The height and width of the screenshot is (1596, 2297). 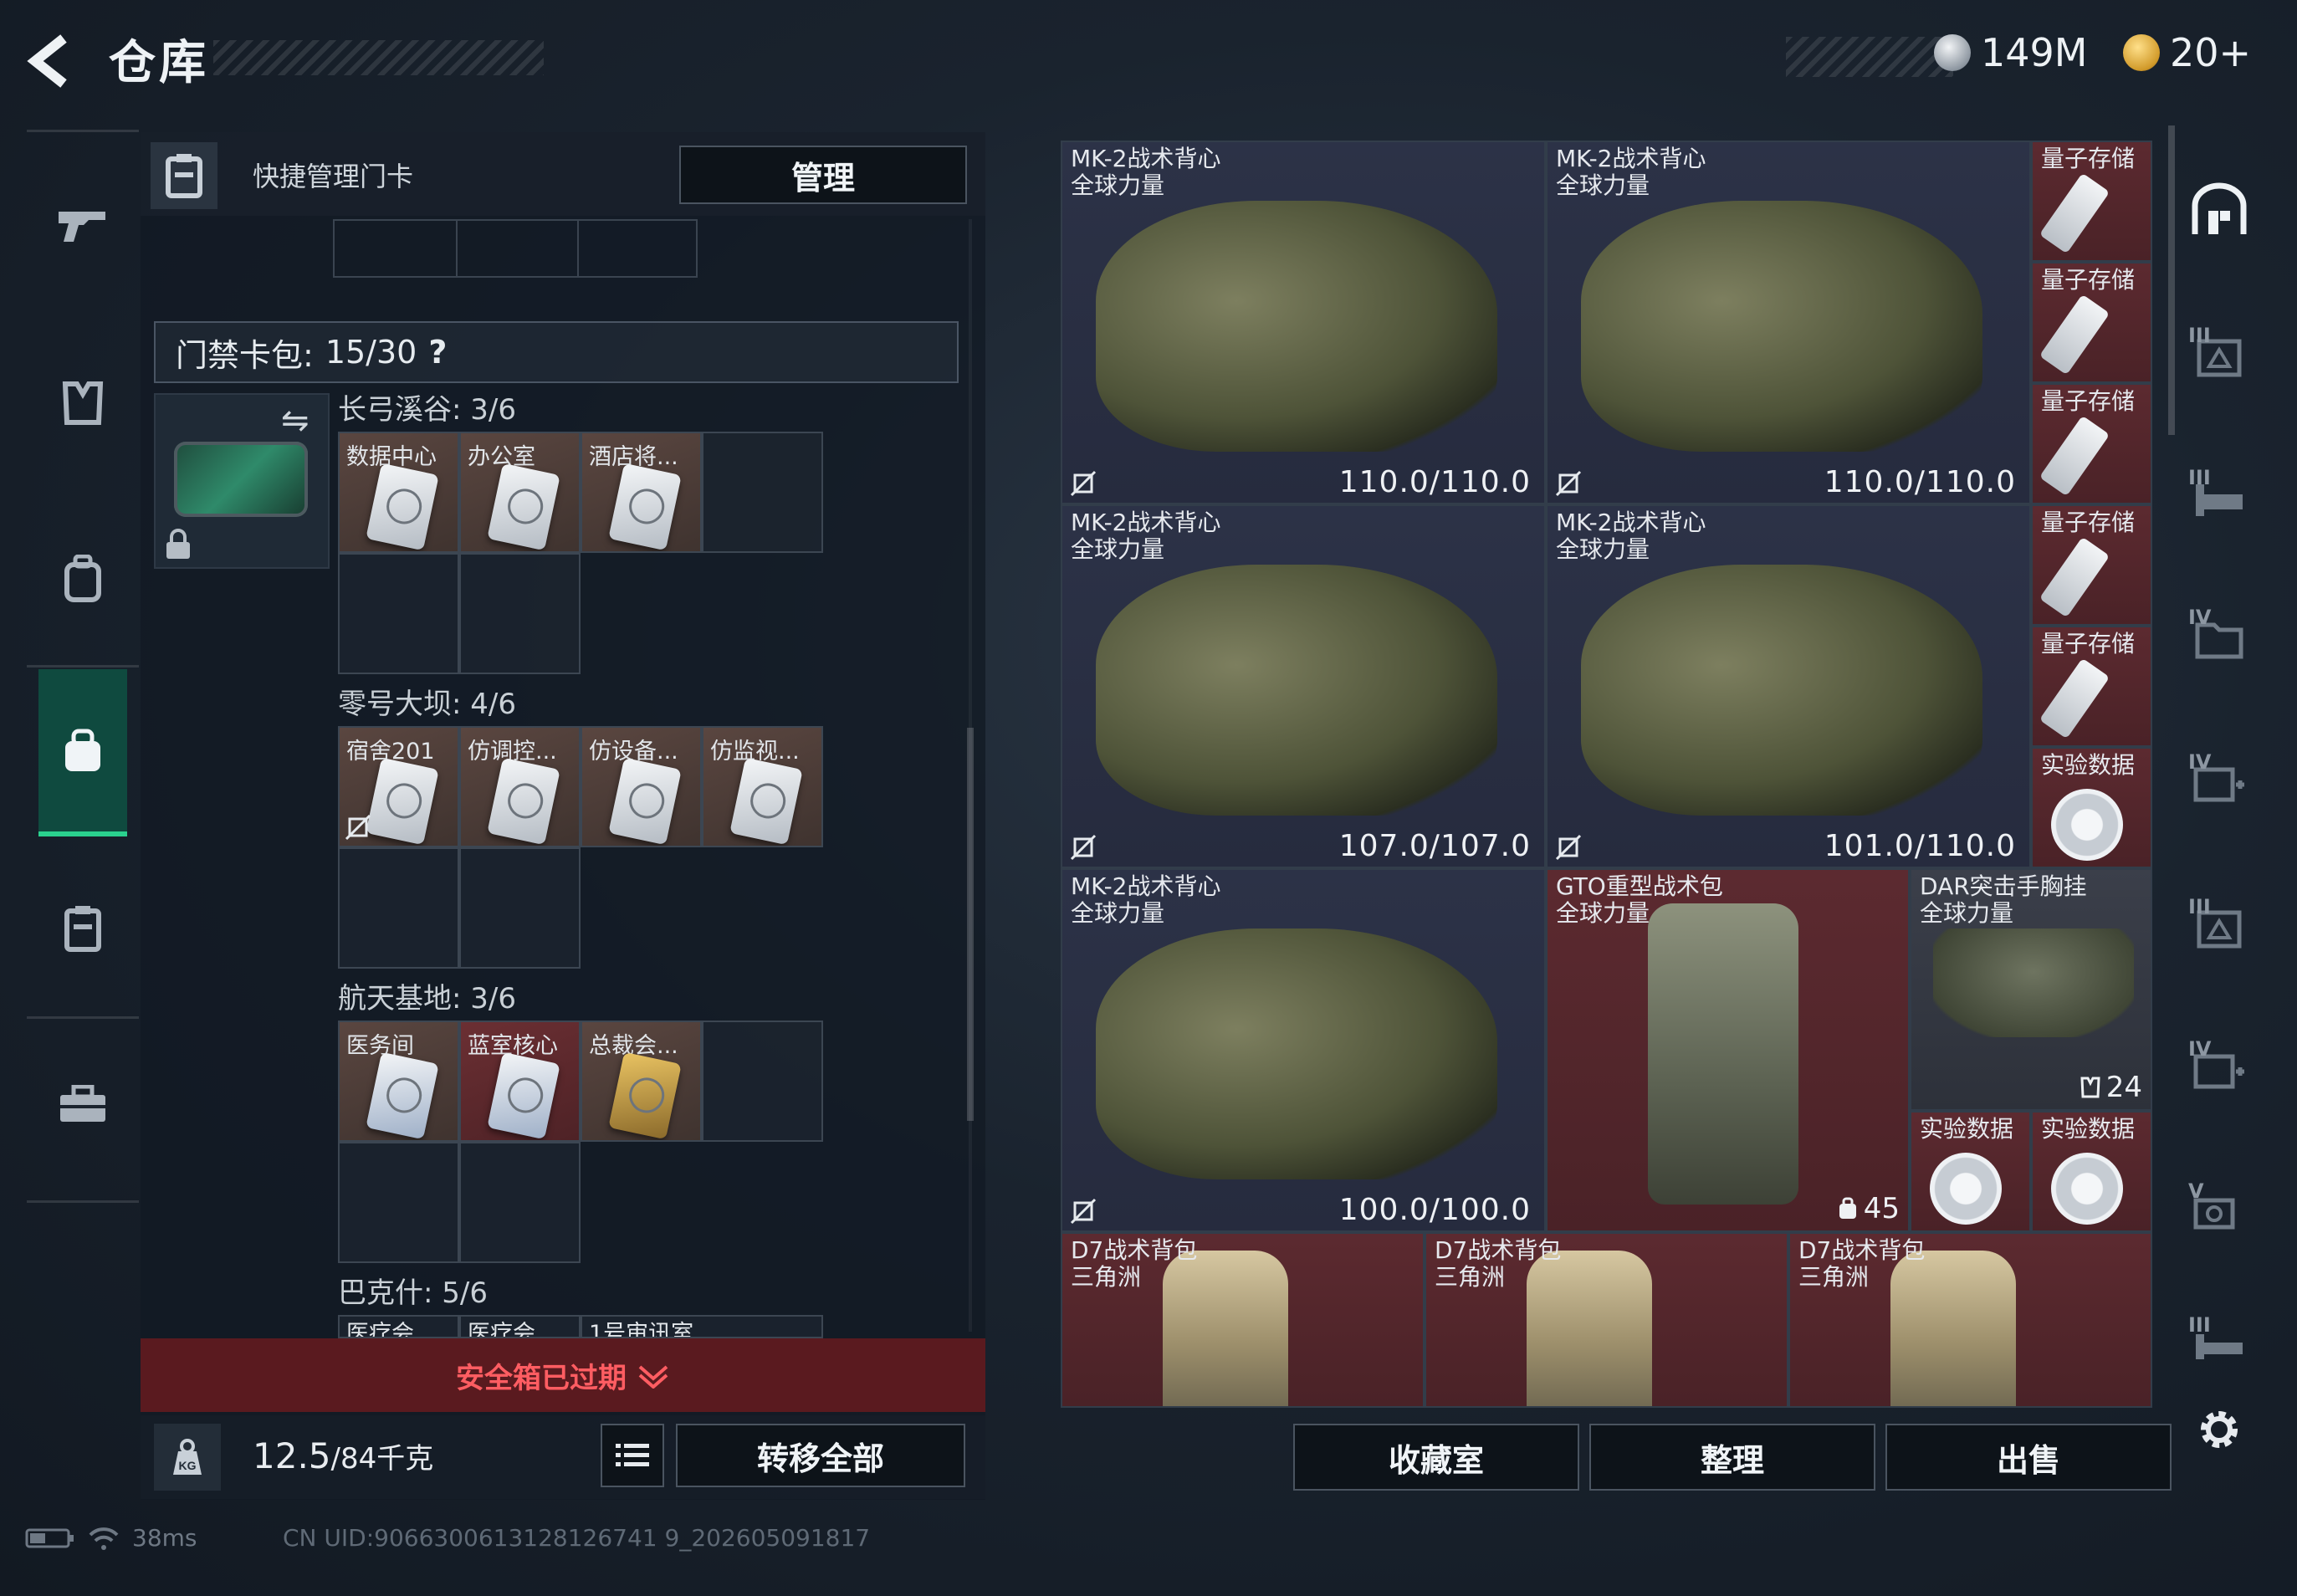 I want to click on nav-weapons, so click(x=82, y=226).